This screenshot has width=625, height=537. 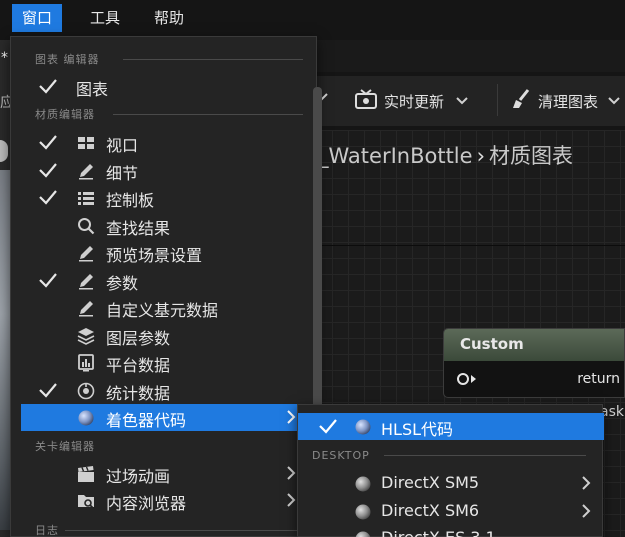 I want to click on submenu-item-dx-sm5: DirectX SM5, so click(x=451, y=483).